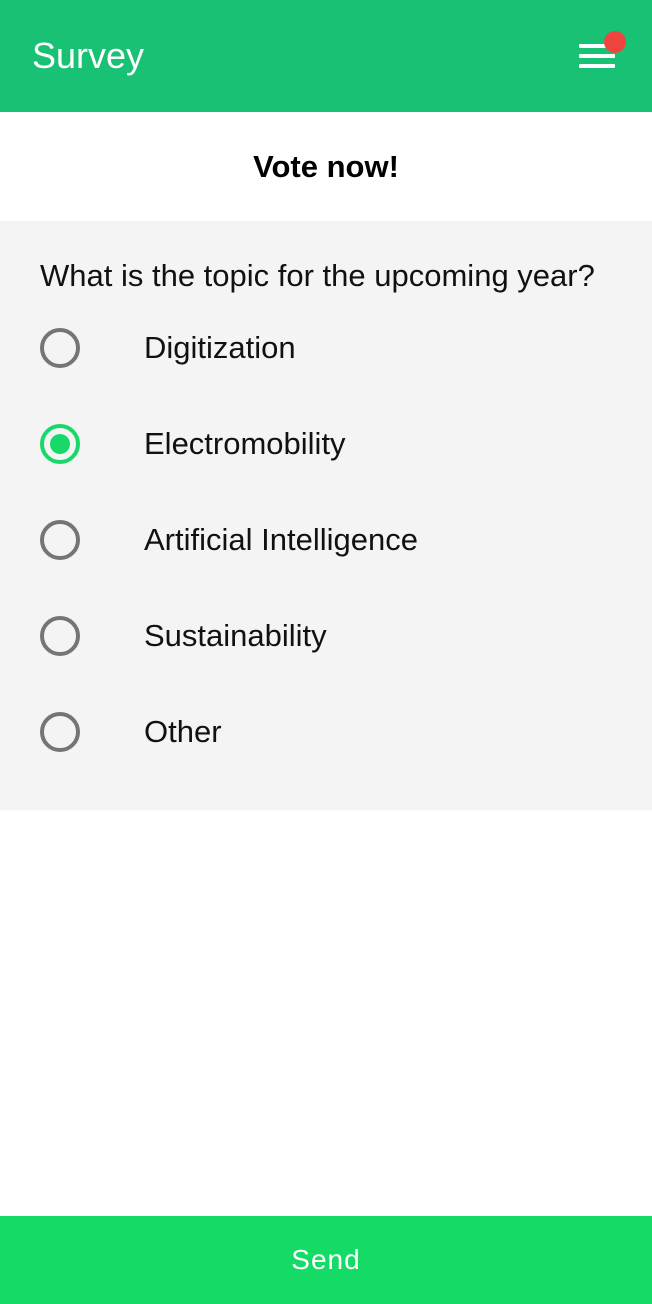 This screenshot has width=652, height=1304. I want to click on app-title: Survey, so click(88, 55).